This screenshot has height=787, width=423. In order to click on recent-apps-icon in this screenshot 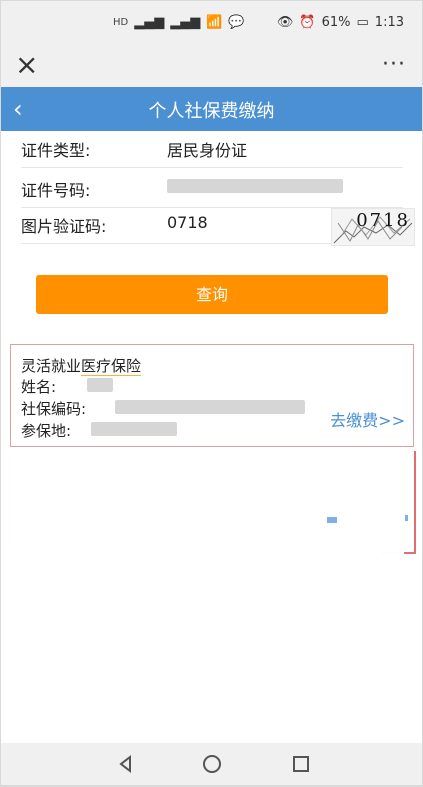, I will do `click(301, 764)`.